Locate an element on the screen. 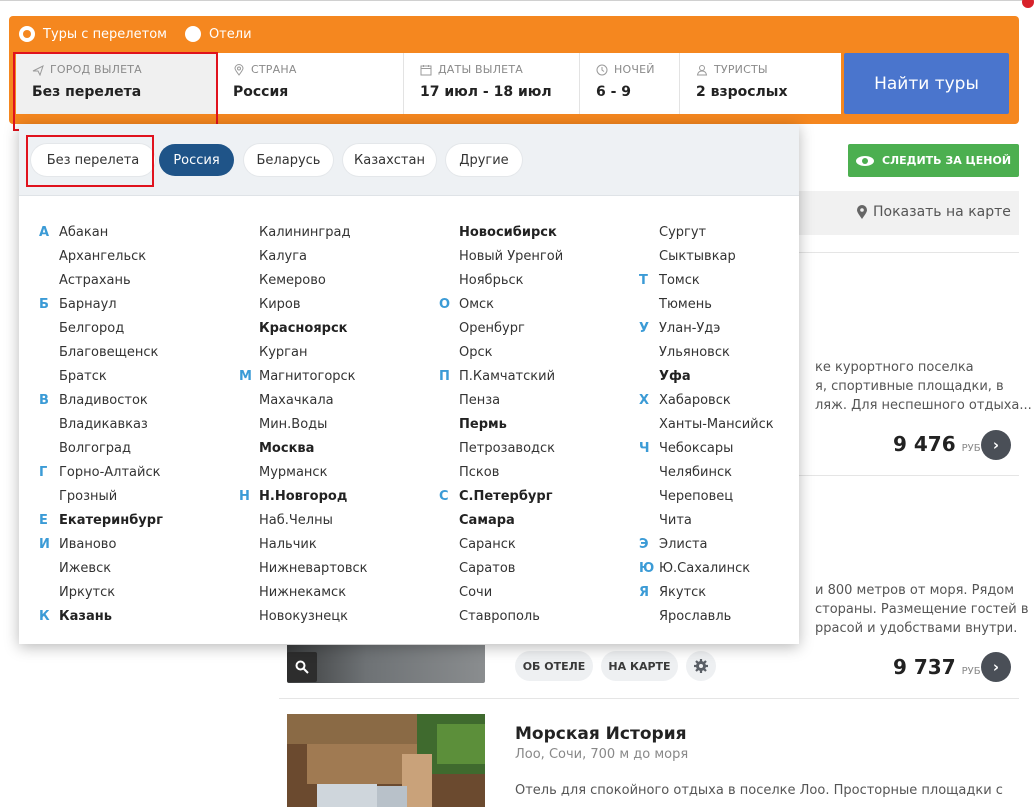  city-item: Красноярск is located at coordinates (349, 328).